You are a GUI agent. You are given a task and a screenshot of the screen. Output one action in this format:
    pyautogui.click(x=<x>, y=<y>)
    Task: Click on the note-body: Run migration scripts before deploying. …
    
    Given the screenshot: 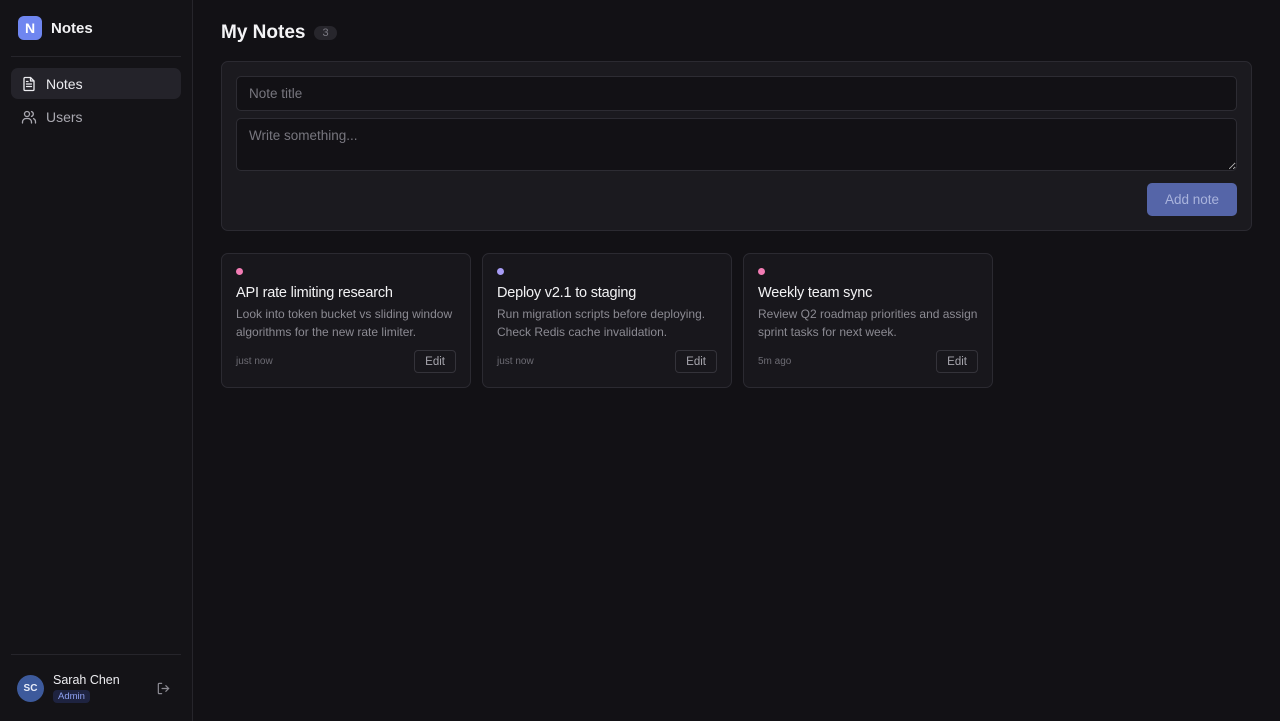 What is the action you would take?
    pyautogui.click(x=601, y=323)
    